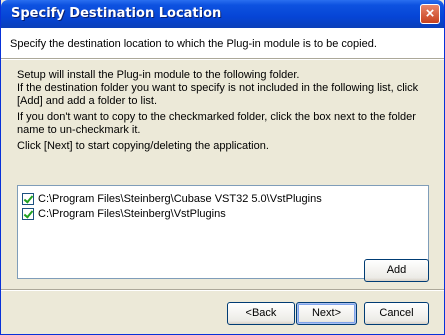  Describe the element at coordinates (396, 313) in the screenshot. I see `cancel-button: Cancel` at that location.